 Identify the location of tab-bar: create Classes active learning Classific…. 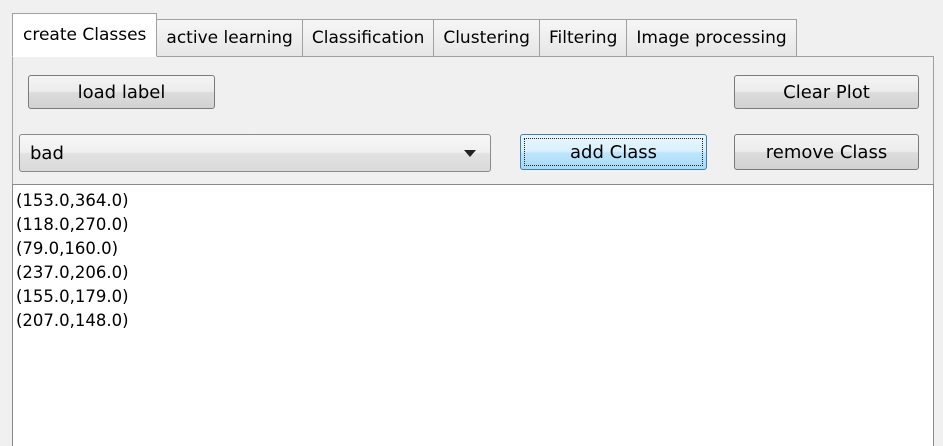
(404, 35).